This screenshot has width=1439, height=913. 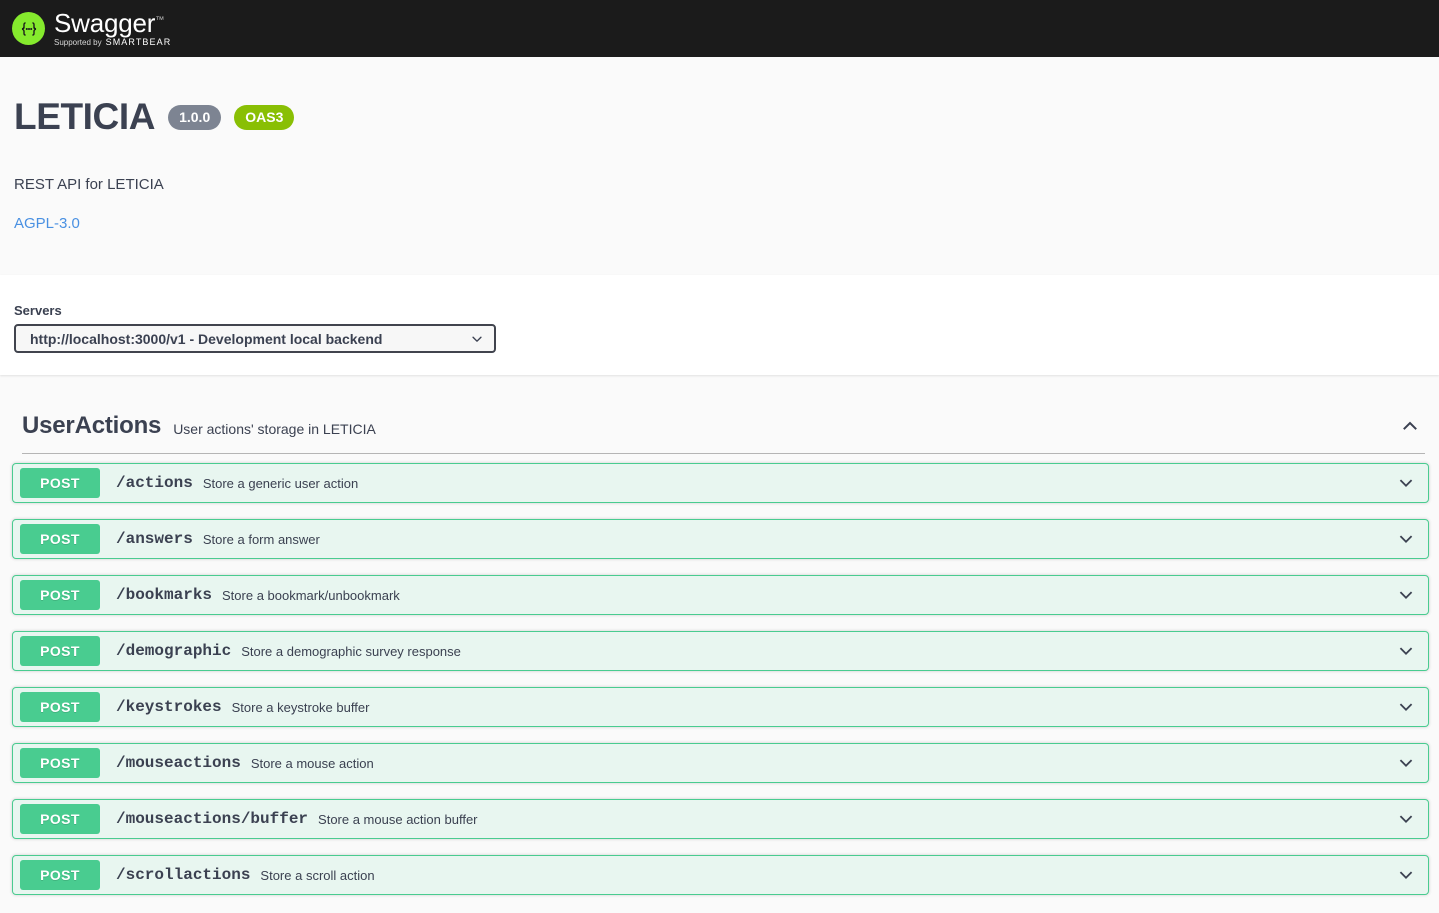 I want to click on swagger-topbar: Swagger™ Supported by SMARTBEAR, so click(x=719, y=28).